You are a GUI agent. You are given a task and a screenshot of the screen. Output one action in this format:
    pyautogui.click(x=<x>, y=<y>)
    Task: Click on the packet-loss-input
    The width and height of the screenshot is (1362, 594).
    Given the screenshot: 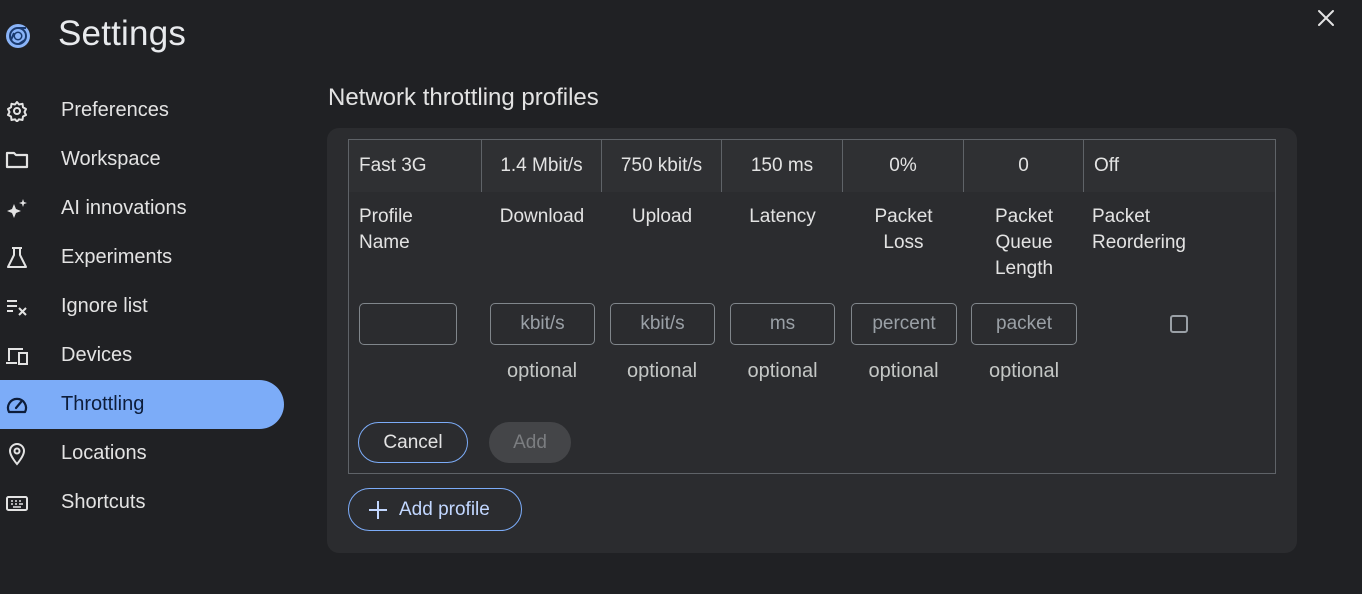 What is the action you would take?
    pyautogui.click(x=904, y=324)
    